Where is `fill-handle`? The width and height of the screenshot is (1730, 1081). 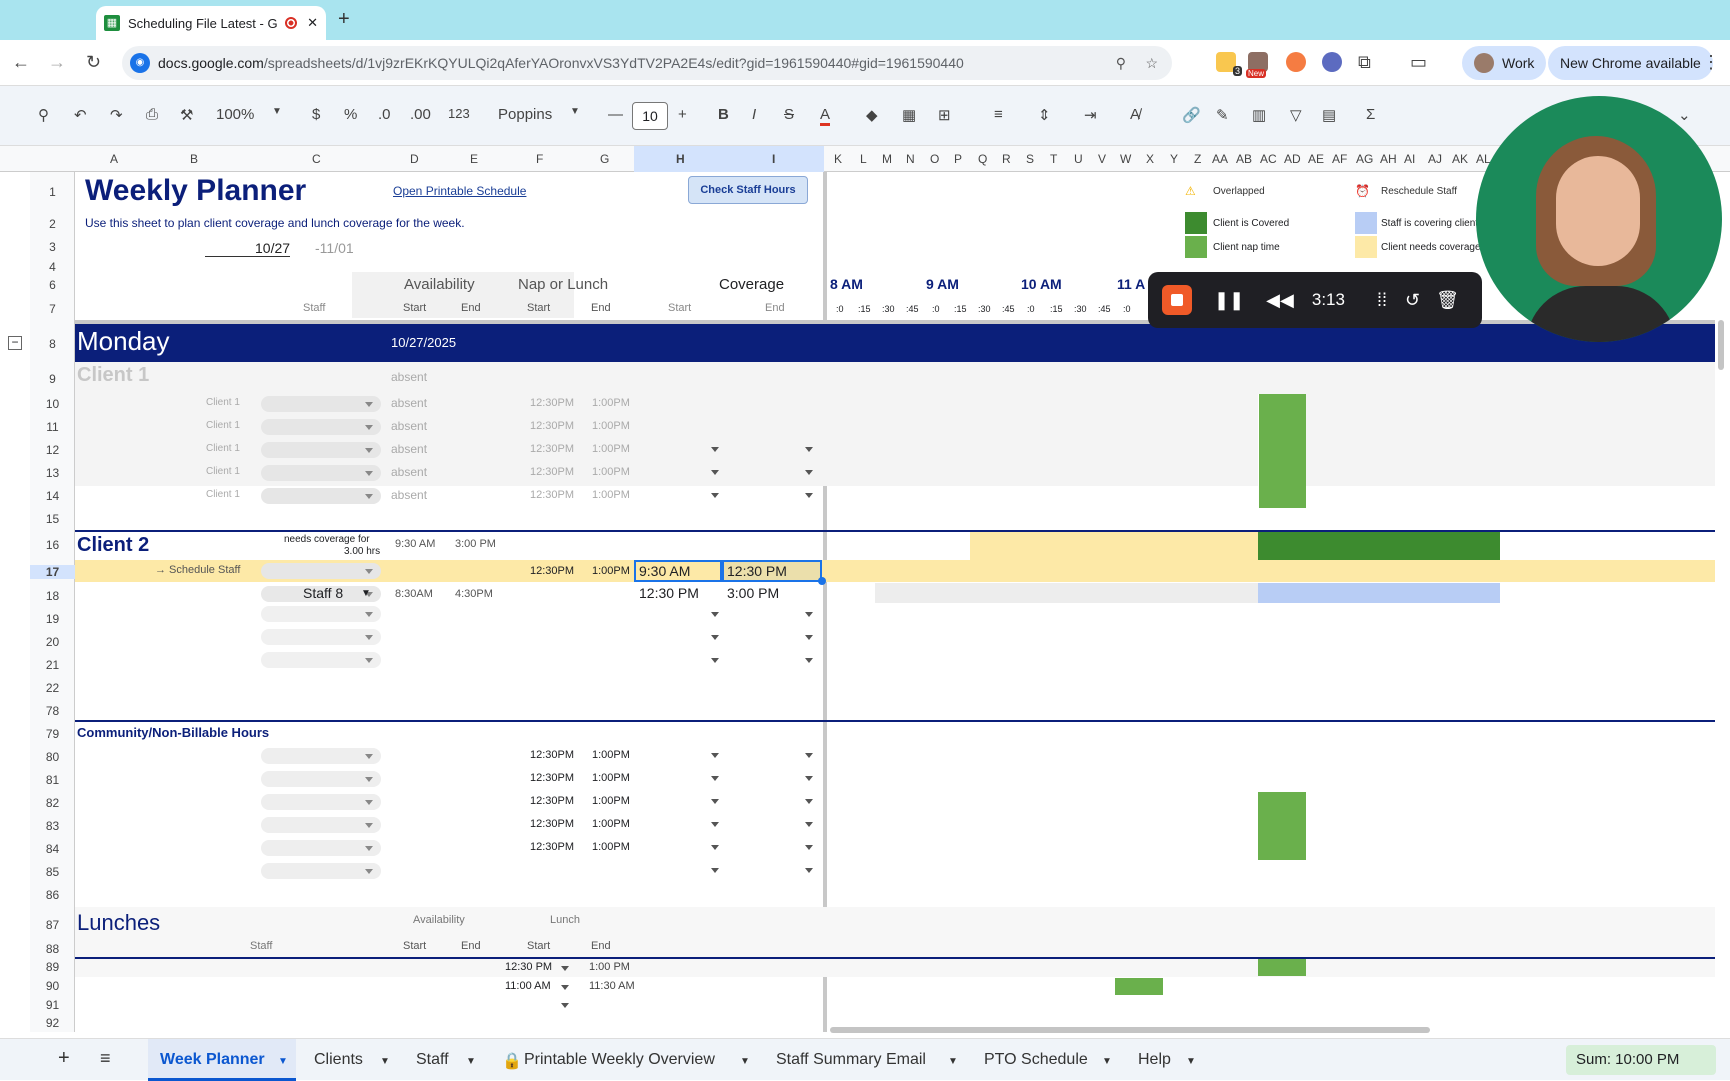 fill-handle is located at coordinates (822, 581).